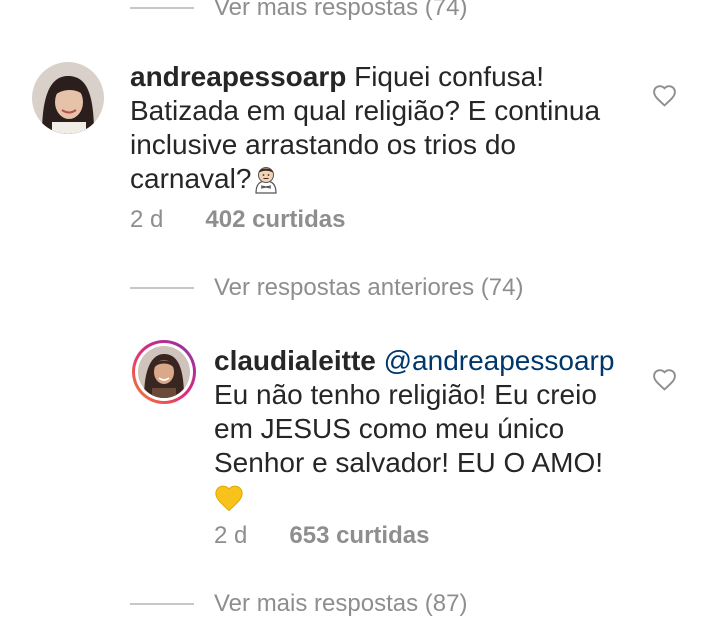  I want to click on comment-line: em JESUS como meu único, so click(389, 428).